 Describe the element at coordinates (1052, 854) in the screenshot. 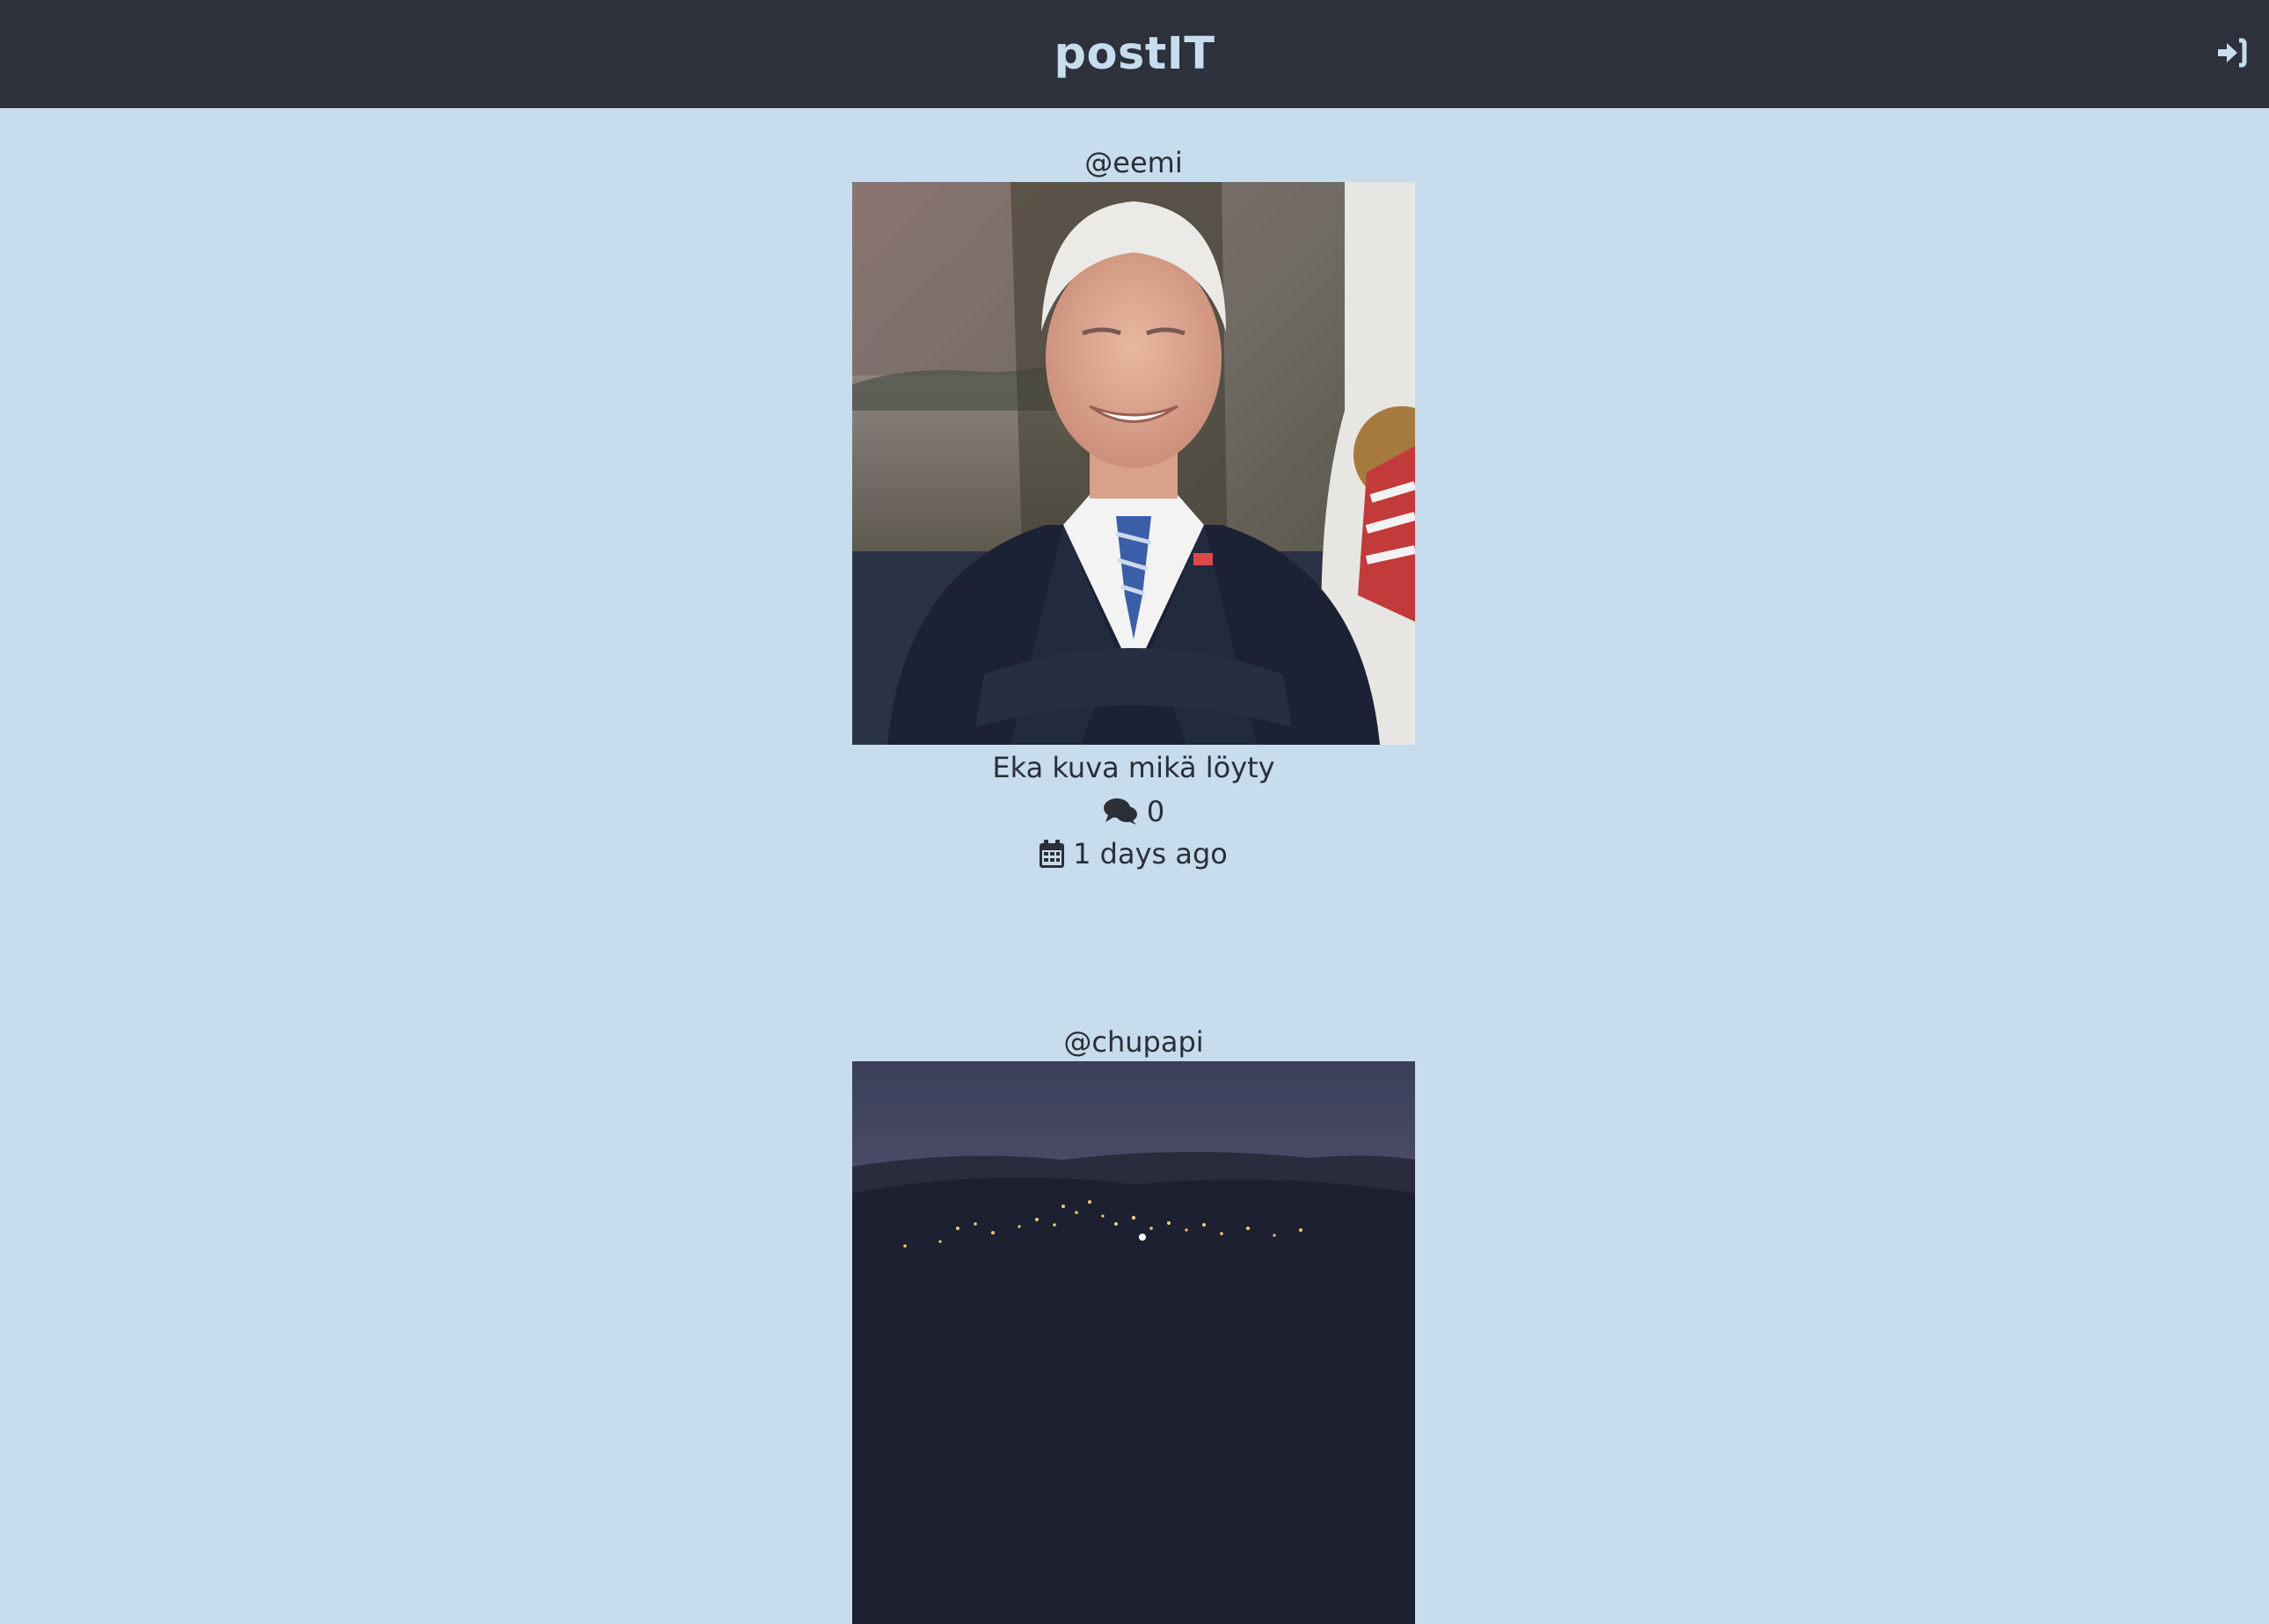

I see `calendar-icon` at that location.